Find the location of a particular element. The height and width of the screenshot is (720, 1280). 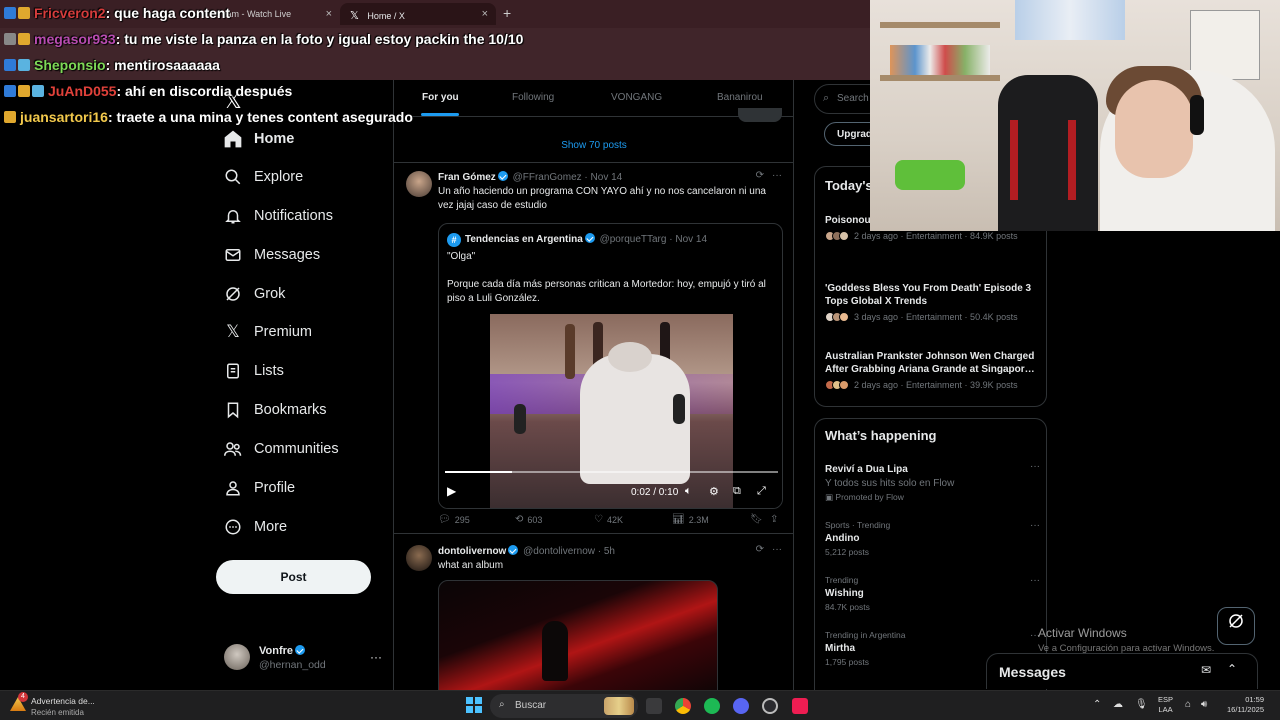

sidebar-item-grok: Grok is located at coordinates (253, 294).